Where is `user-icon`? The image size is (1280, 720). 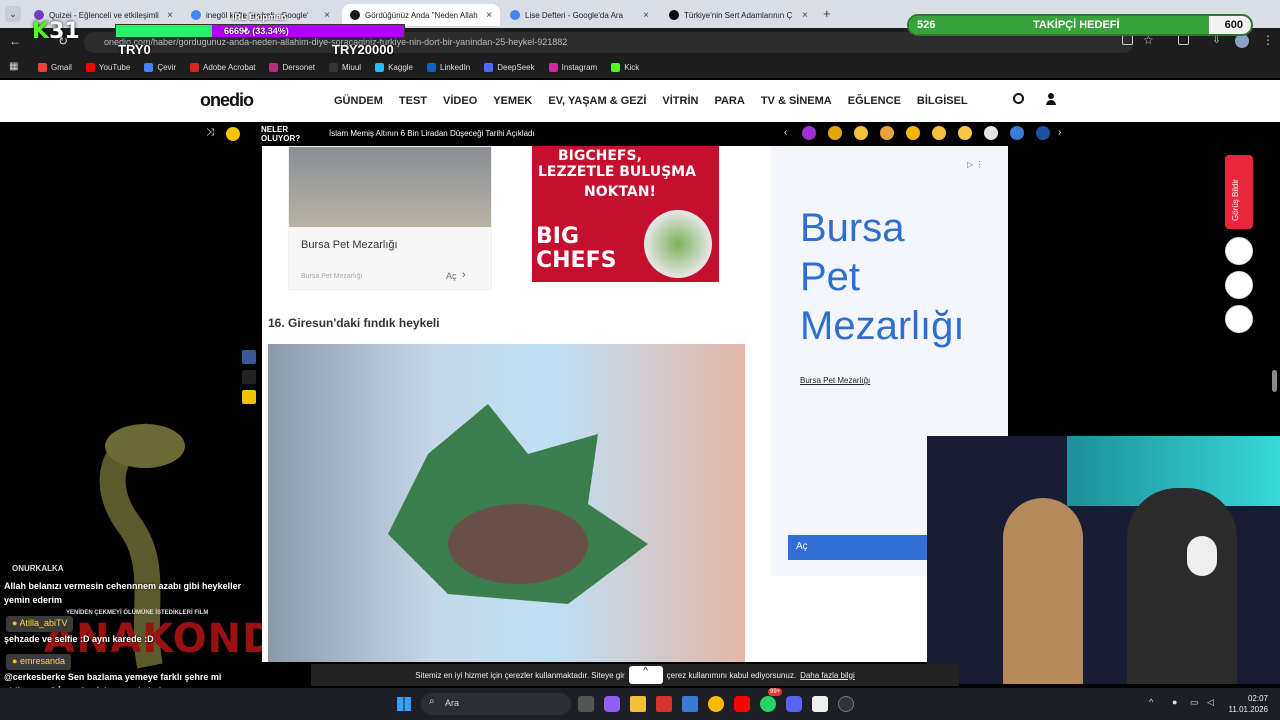 user-icon is located at coordinates (1051, 99).